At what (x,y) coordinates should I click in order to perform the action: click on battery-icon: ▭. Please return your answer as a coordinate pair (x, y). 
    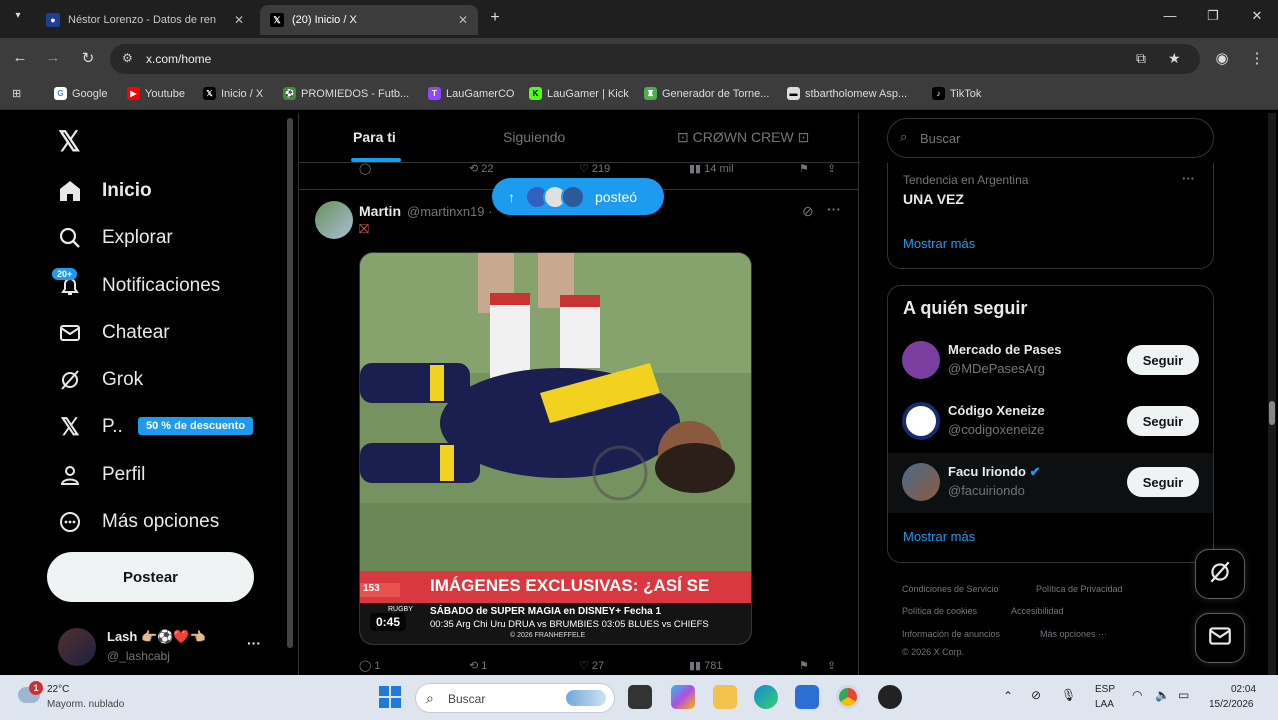
    Looking at the image, I should click on (1183, 695).